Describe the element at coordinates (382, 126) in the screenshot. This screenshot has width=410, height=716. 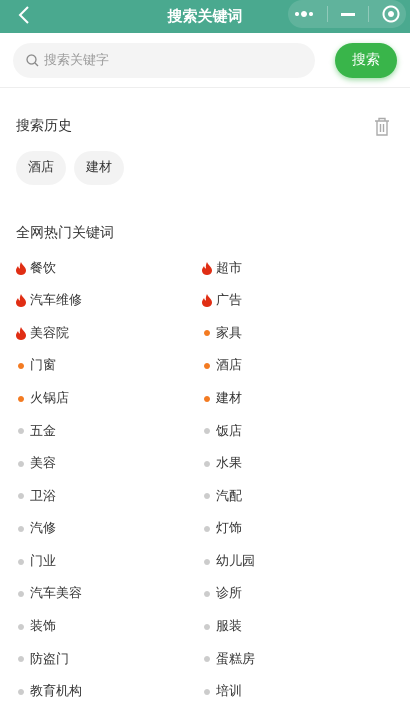
I see `delete-icon` at that location.